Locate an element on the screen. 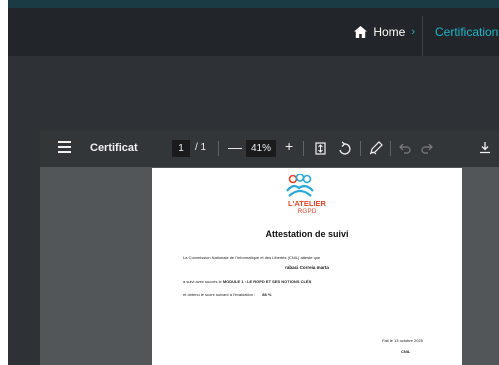 Image resolution: width=499 pixels, height=365 pixels. home-icon is located at coordinates (361, 32).